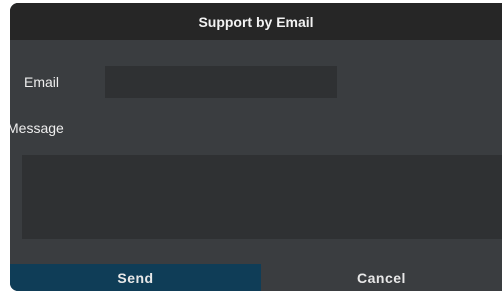  What do you see at coordinates (256, 21) in the screenshot?
I see `dialog-title: Support by Email` at bounding box center [256, 21].